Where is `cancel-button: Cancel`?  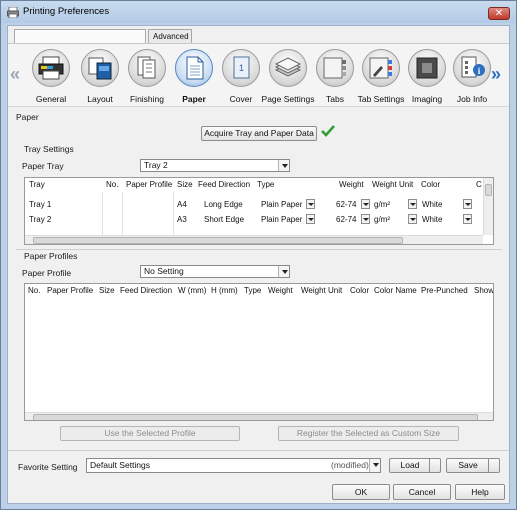
cancel-button: Cancel is located at coordinates (422, 492).